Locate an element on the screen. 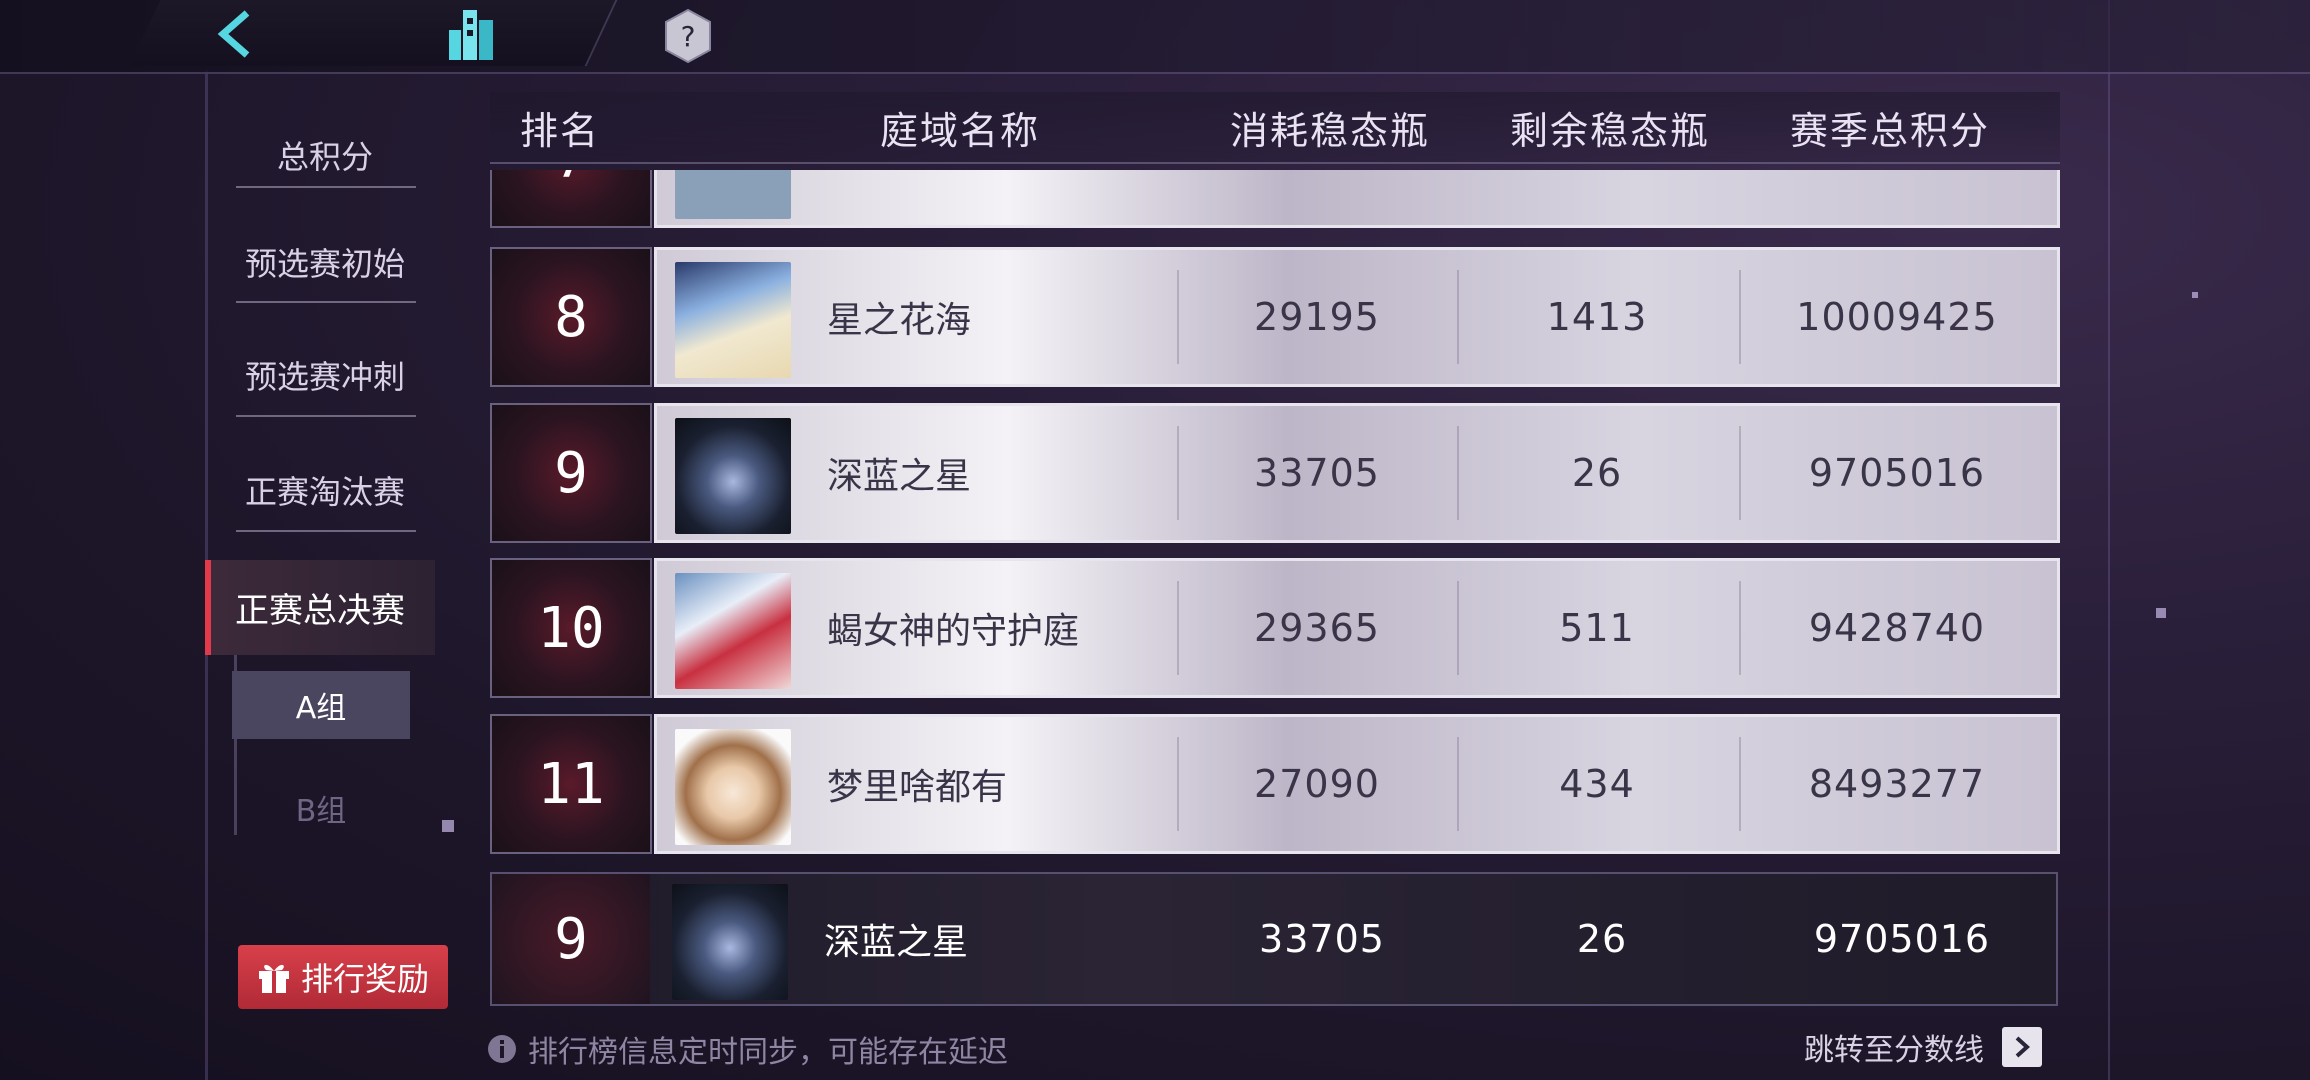 The height and width of the screenshot is (1080, 2310). row-body: 深蓝之星 33705 26 9705016 is located at coordinates (1357, 473).